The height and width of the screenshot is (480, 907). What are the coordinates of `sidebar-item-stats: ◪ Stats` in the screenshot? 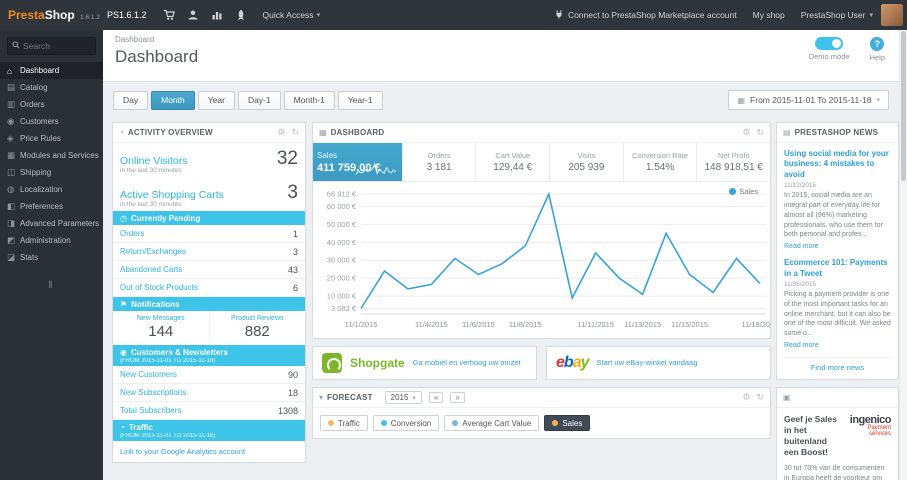 It's located at (51, 257).